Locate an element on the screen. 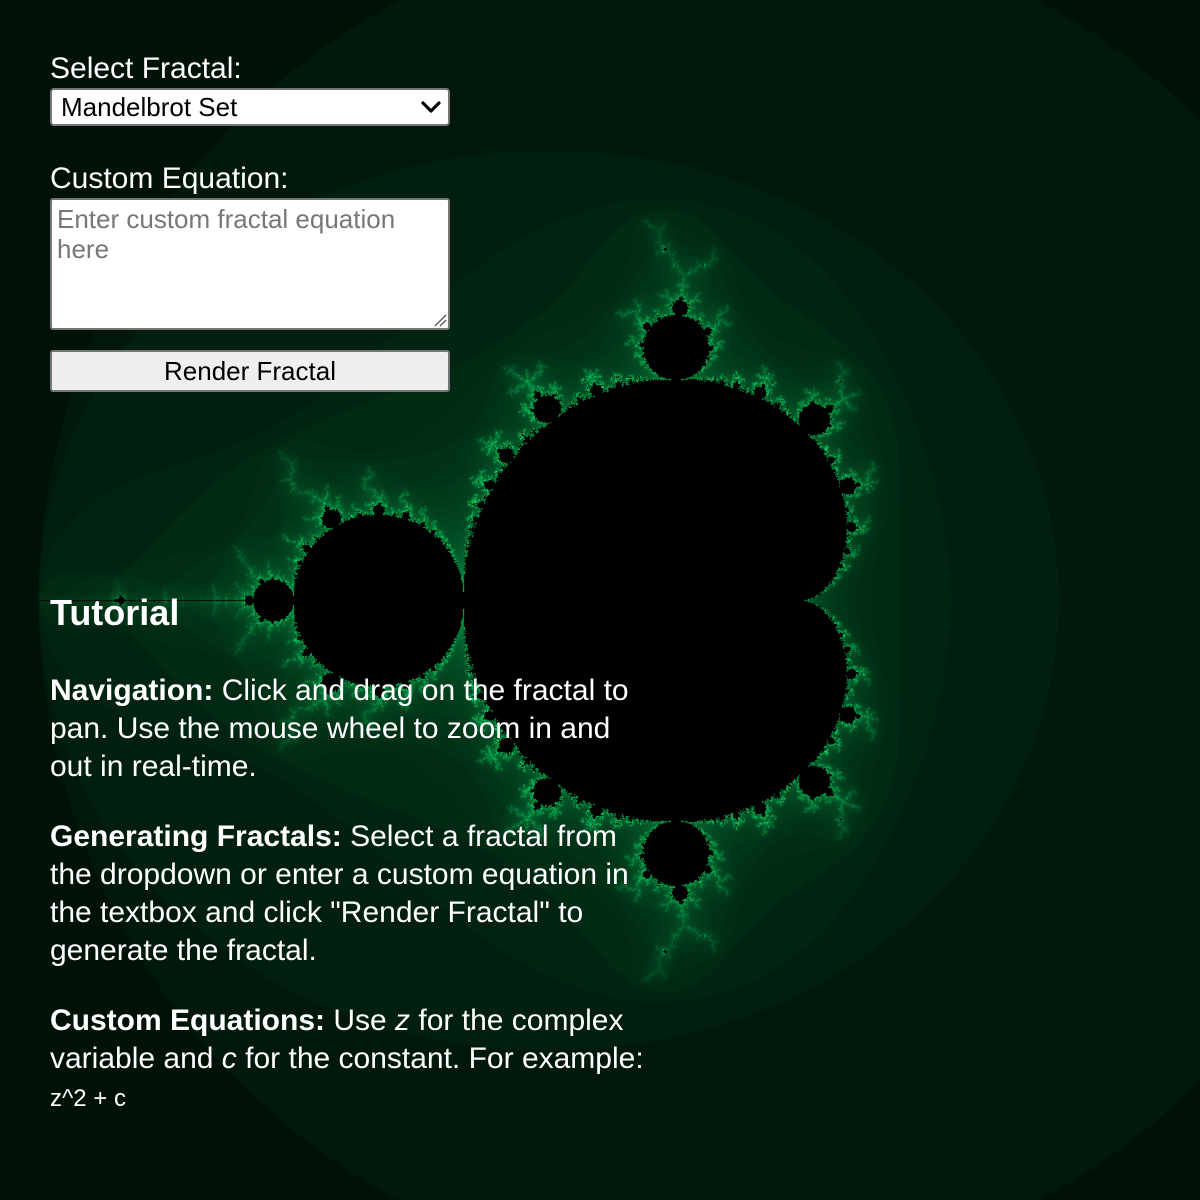  render-fractal-button: Render Fractal is located at coordinates (250, 371).